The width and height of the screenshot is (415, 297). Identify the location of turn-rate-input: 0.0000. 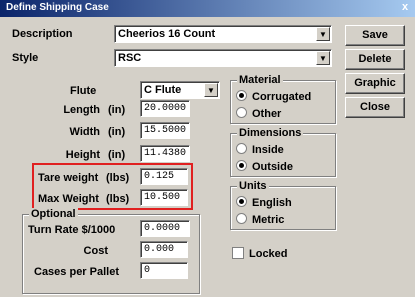
(165, 228).